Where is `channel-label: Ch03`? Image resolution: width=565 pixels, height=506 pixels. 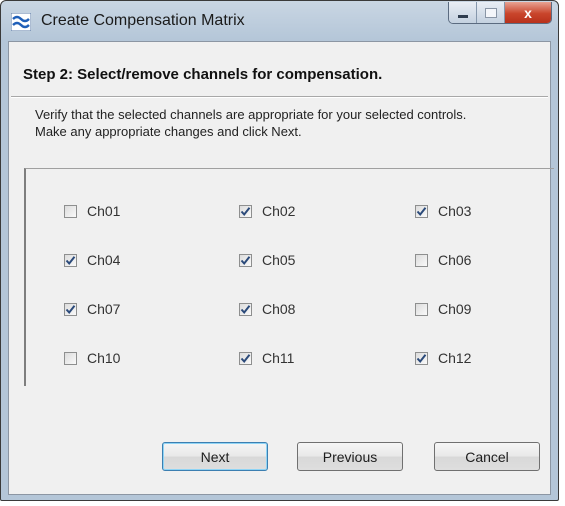
channel-label: Ch03 is located at coordinates (455, 211).